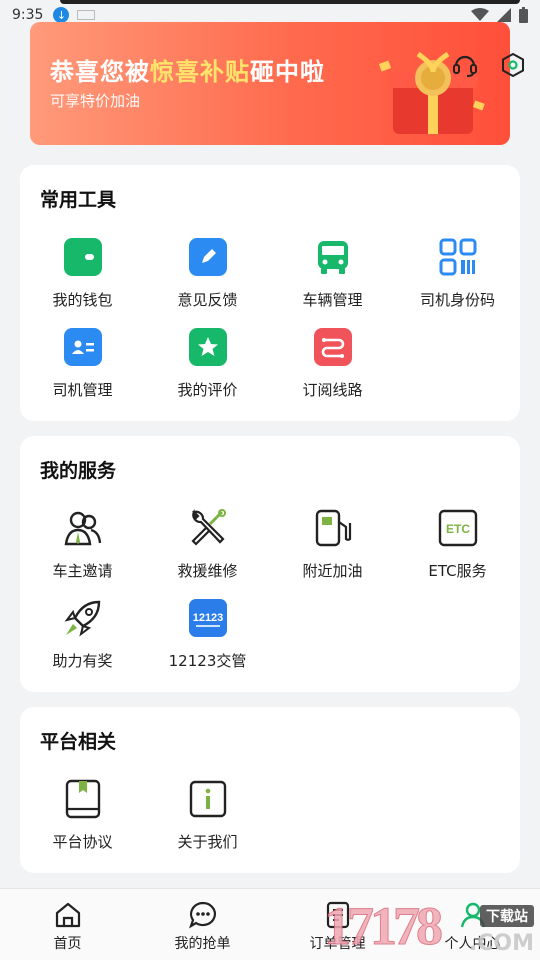  I want to click on tab-label: 我的抢单, so click(202, 944).